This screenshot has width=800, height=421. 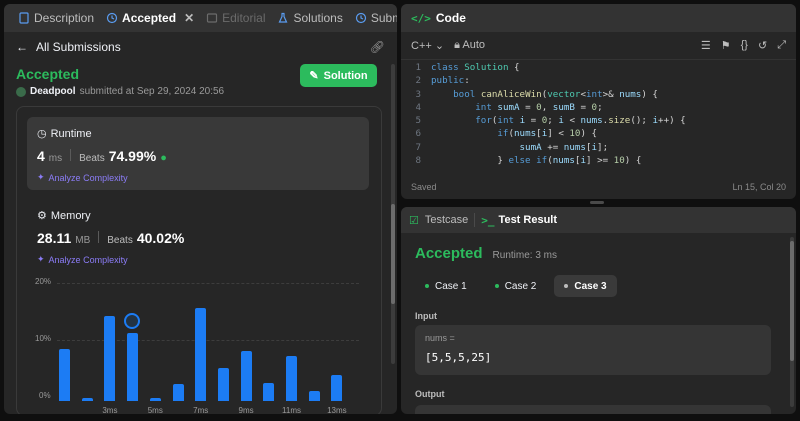 I want to click on bookmark-icon: ⚑, so click(x=726, y=45).